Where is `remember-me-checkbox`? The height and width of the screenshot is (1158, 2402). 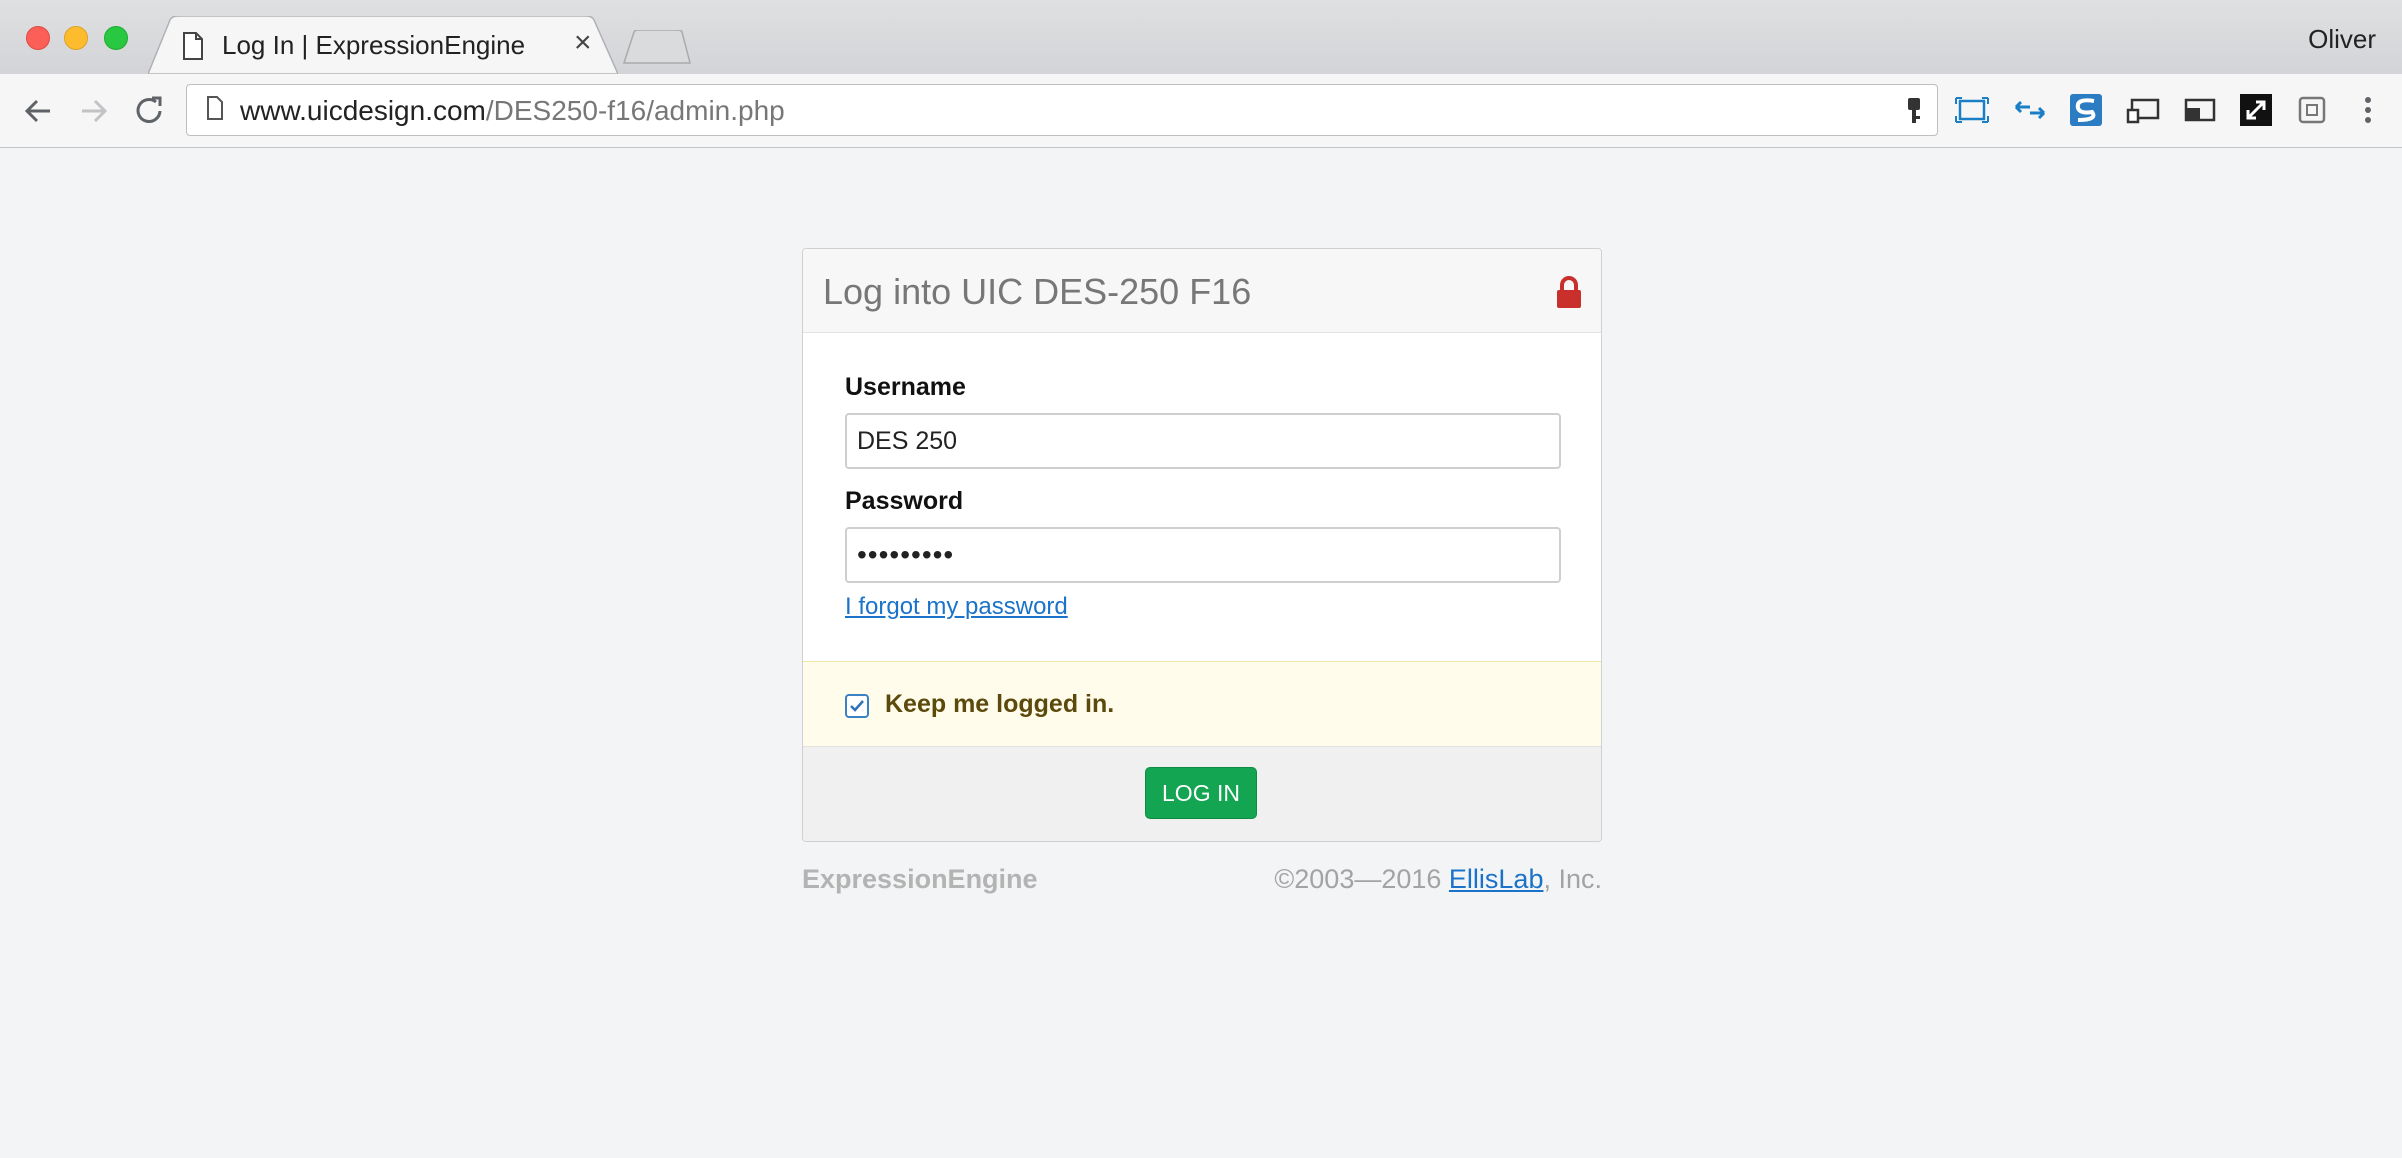
remember-me-checkbox is located at coordinates (857, 706).